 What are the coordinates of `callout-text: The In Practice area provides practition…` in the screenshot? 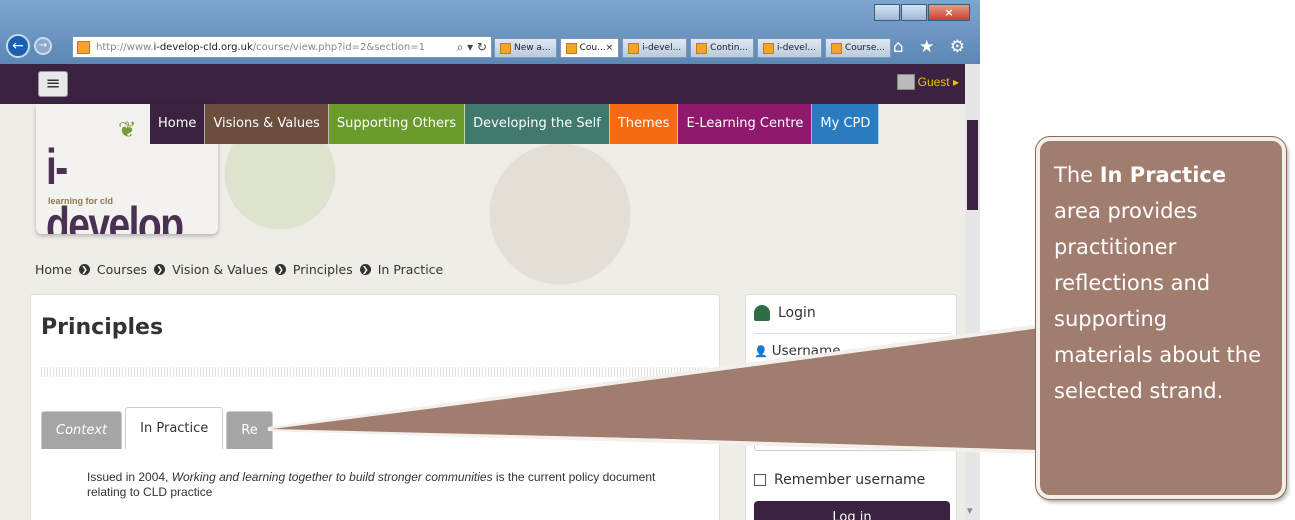 It's located at (1161, 283).